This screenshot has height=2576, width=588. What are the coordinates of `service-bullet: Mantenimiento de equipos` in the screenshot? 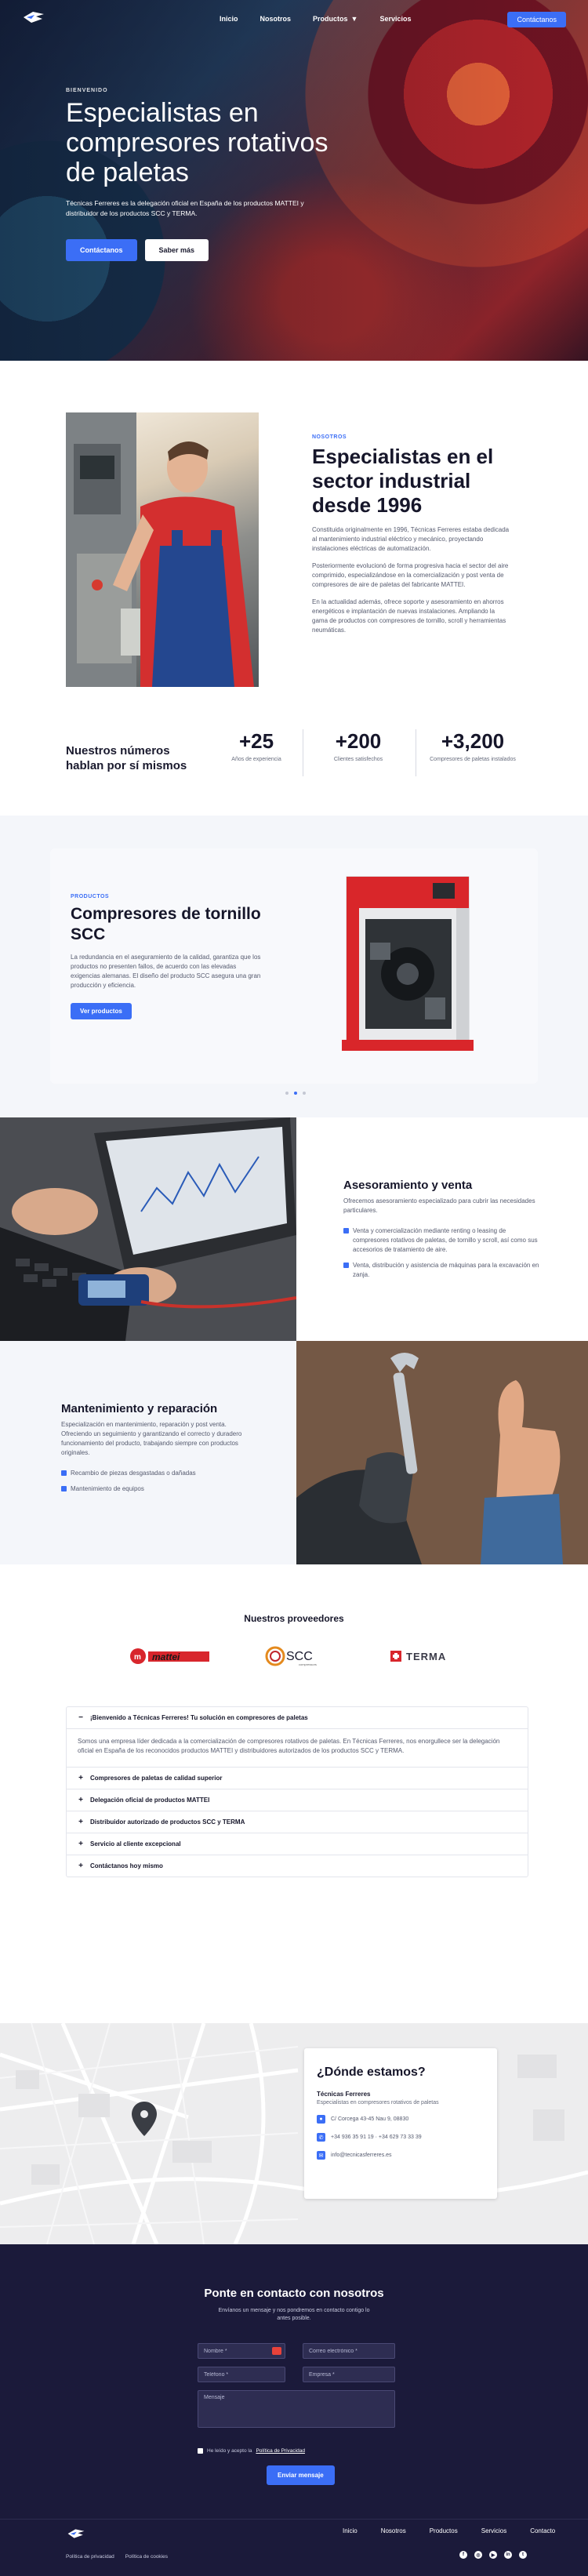 It's located at (159, 1489).